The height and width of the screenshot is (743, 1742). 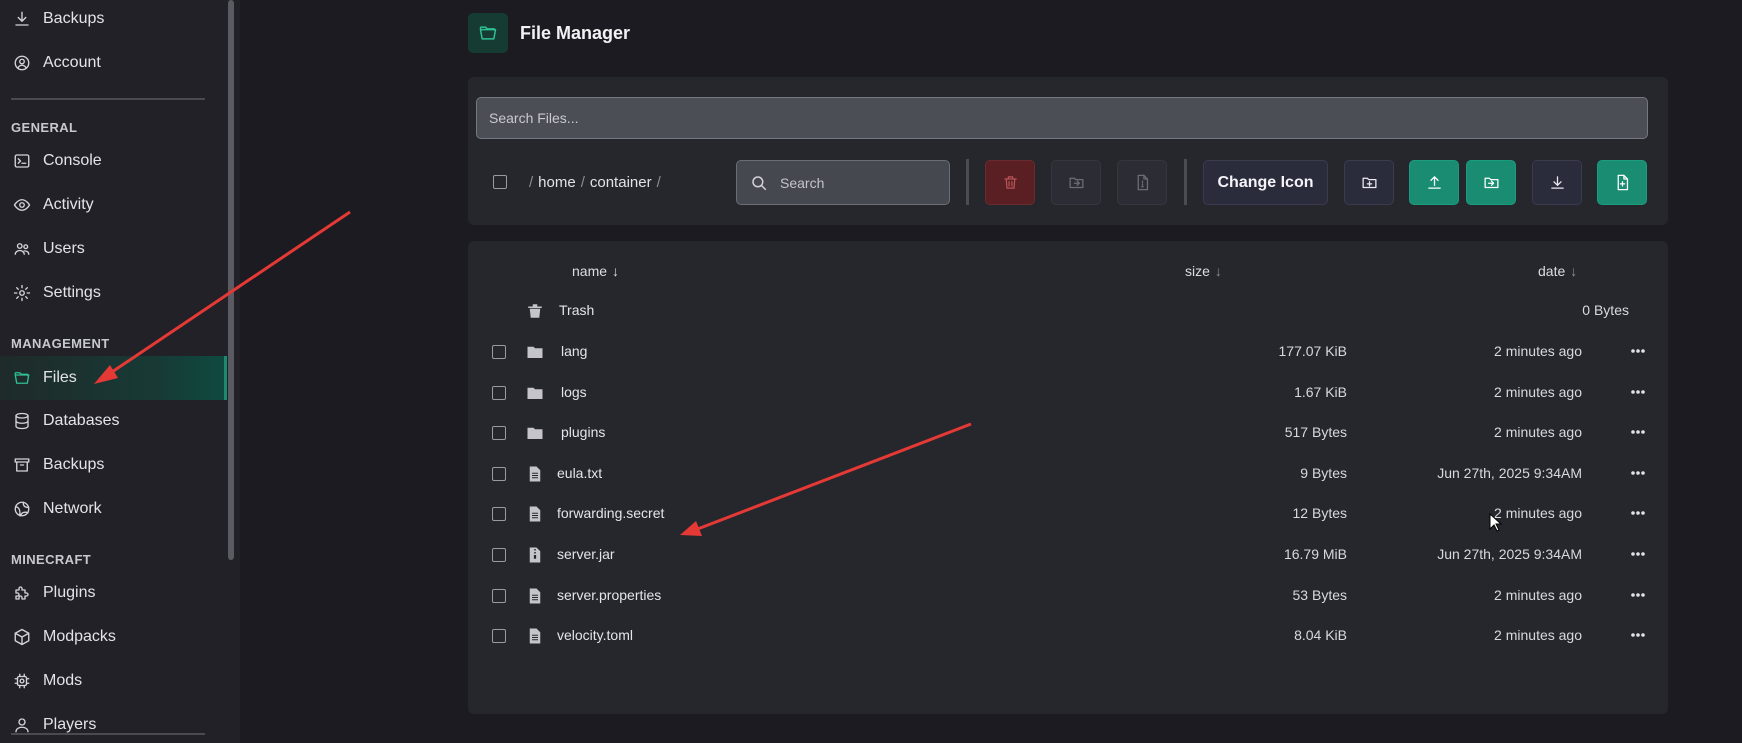 What do you see at coordinates (112, 293) in the screenshot?
I see `sidebar-item-settings: Settings` at bounding box center [112, 293].